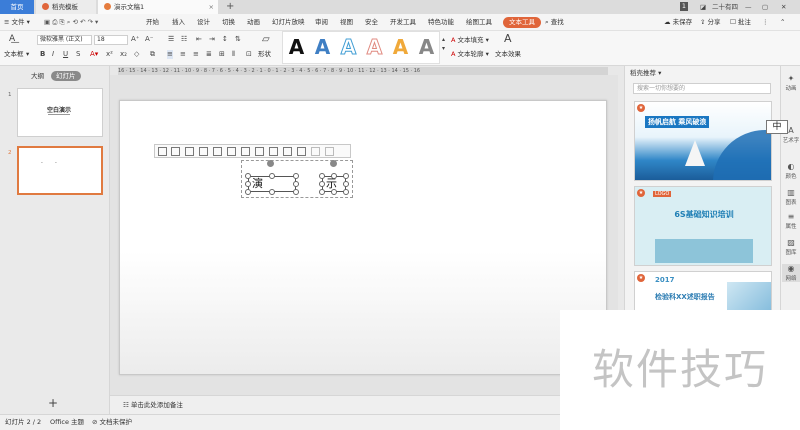  I want to click on template-card-1: ★ 扬帆启航 乘风破浪, so click(703, 141).